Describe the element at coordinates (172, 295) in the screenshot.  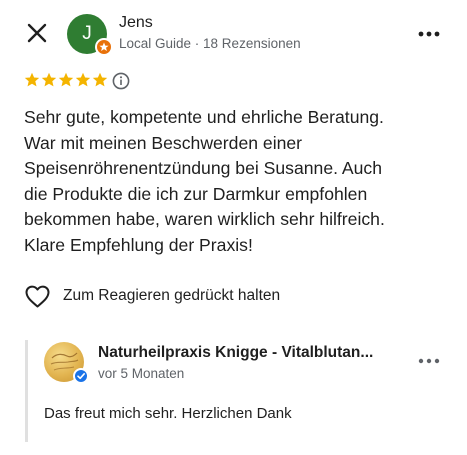
I see `react-label: Zum Reagieren gedrückt halten` at that location.